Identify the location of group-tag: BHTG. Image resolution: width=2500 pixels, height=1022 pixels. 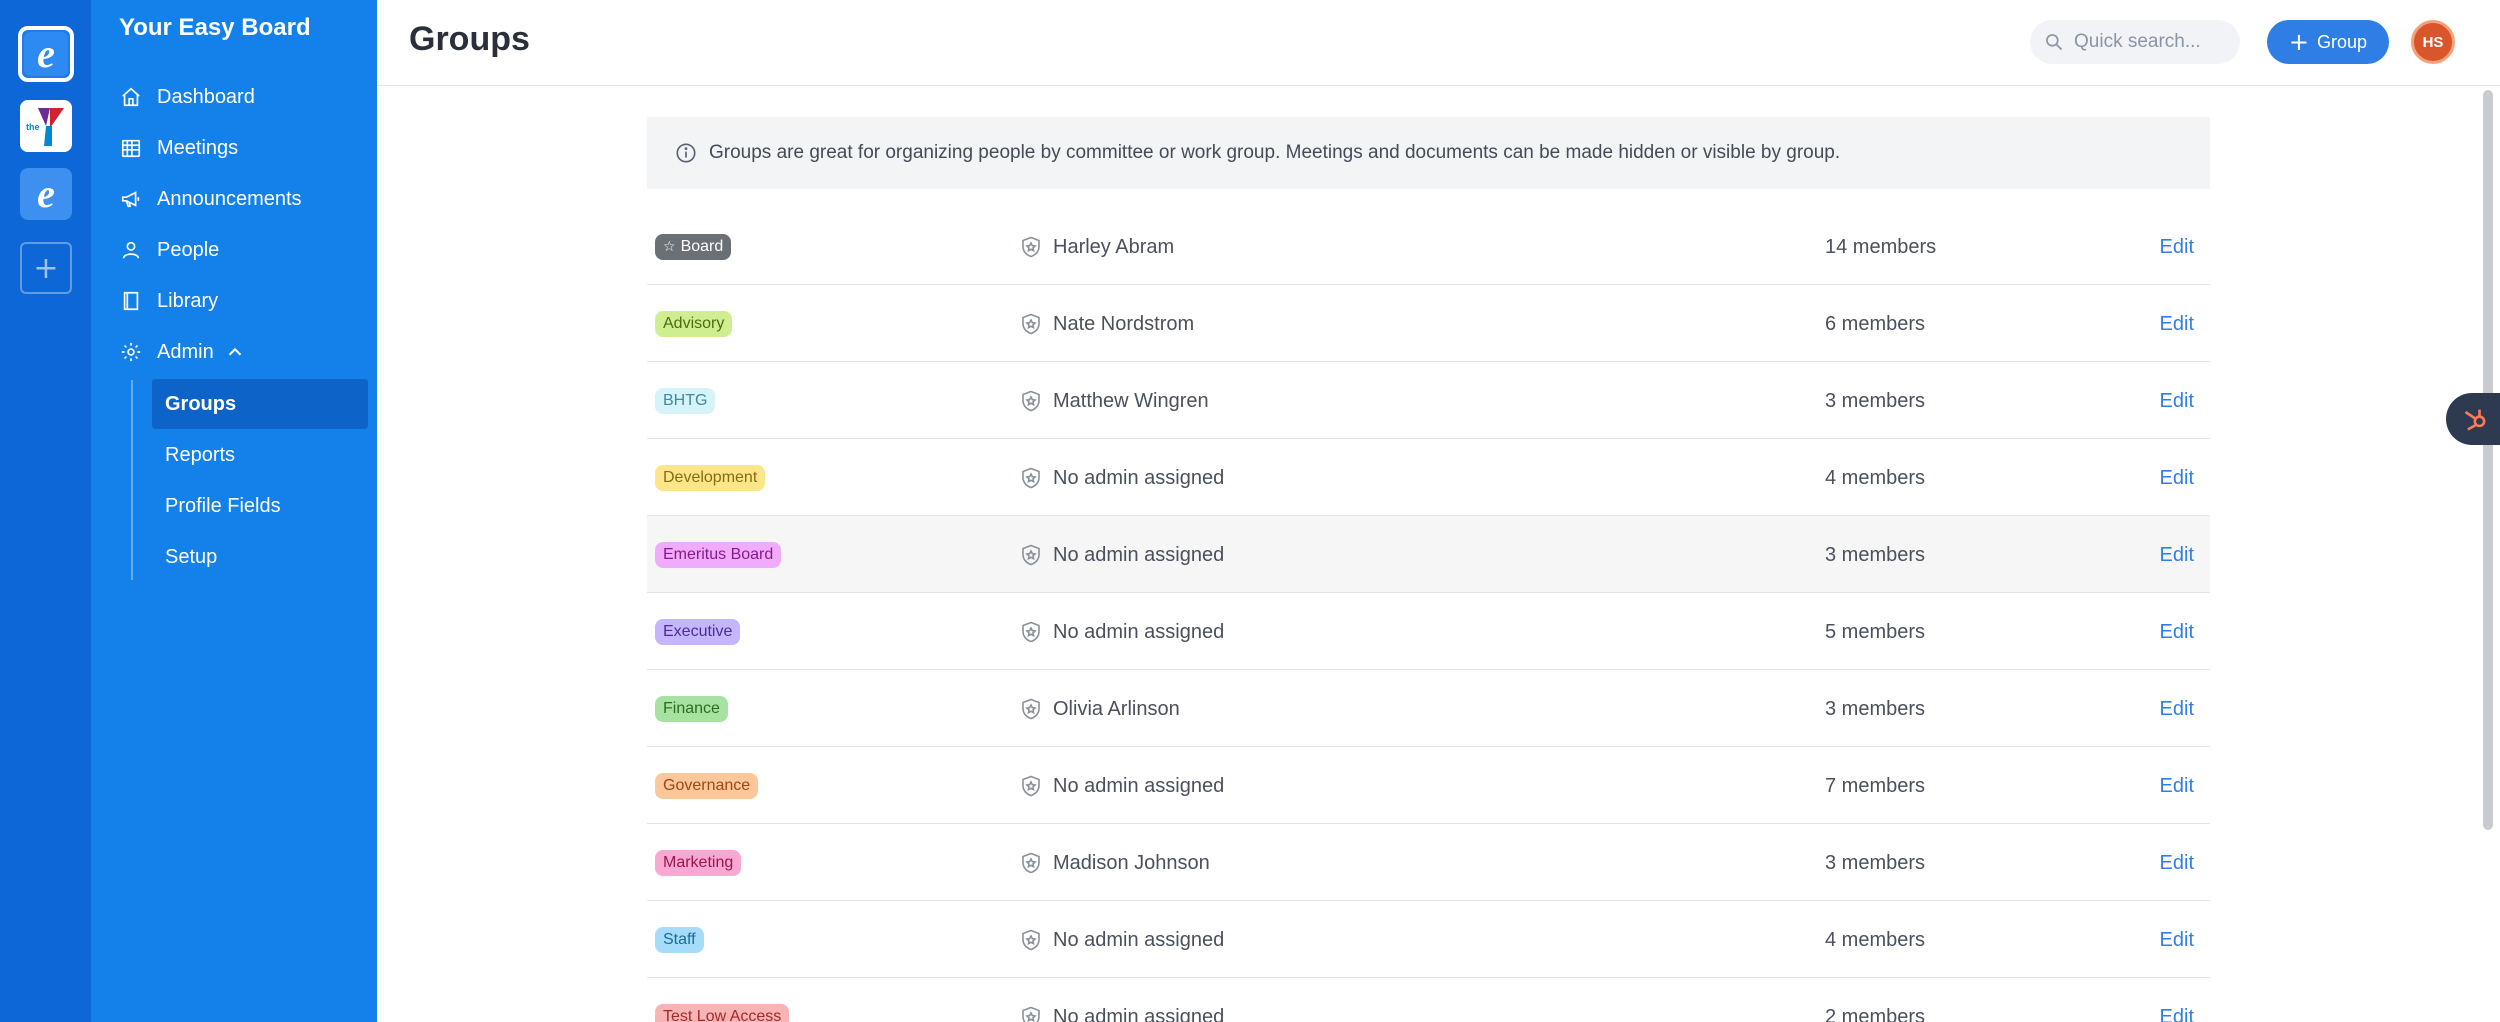
(685, 401).